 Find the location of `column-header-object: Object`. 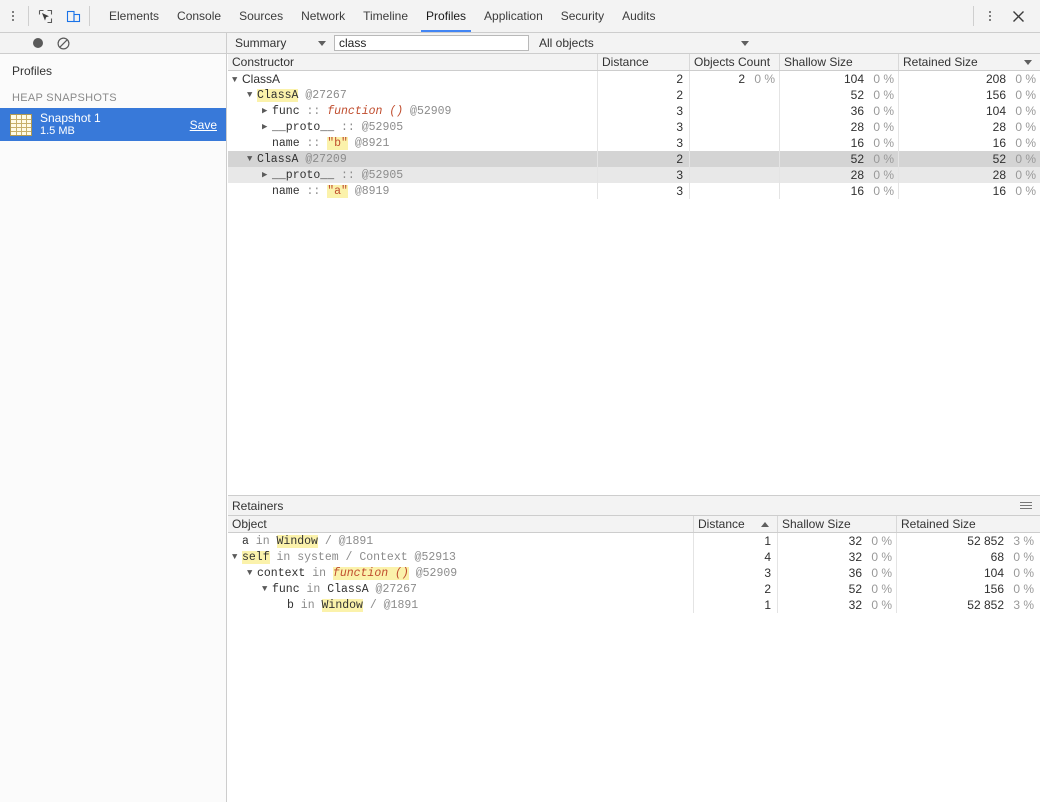

column-header-object: Object is located at coordinates (461, 524).